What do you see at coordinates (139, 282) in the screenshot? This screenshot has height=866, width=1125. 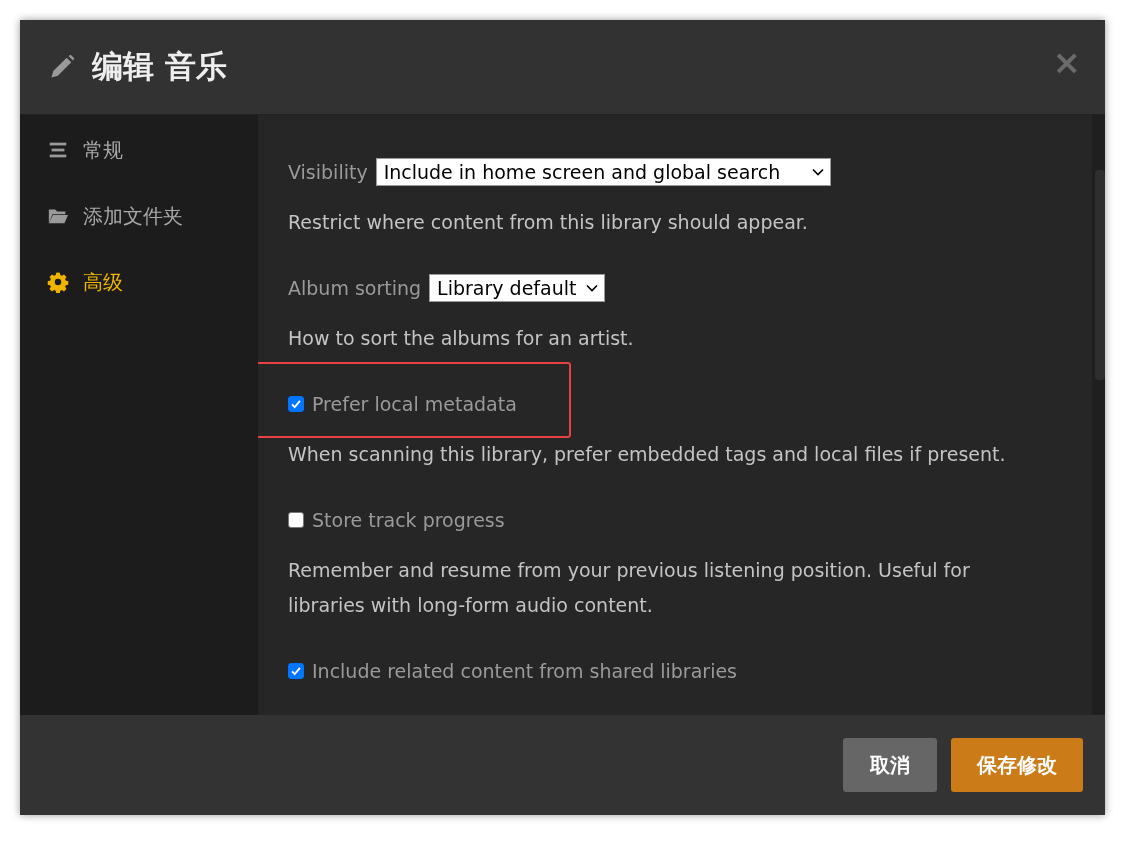 I see `sidebar-item: 高级` at bounding box center [139, 282].